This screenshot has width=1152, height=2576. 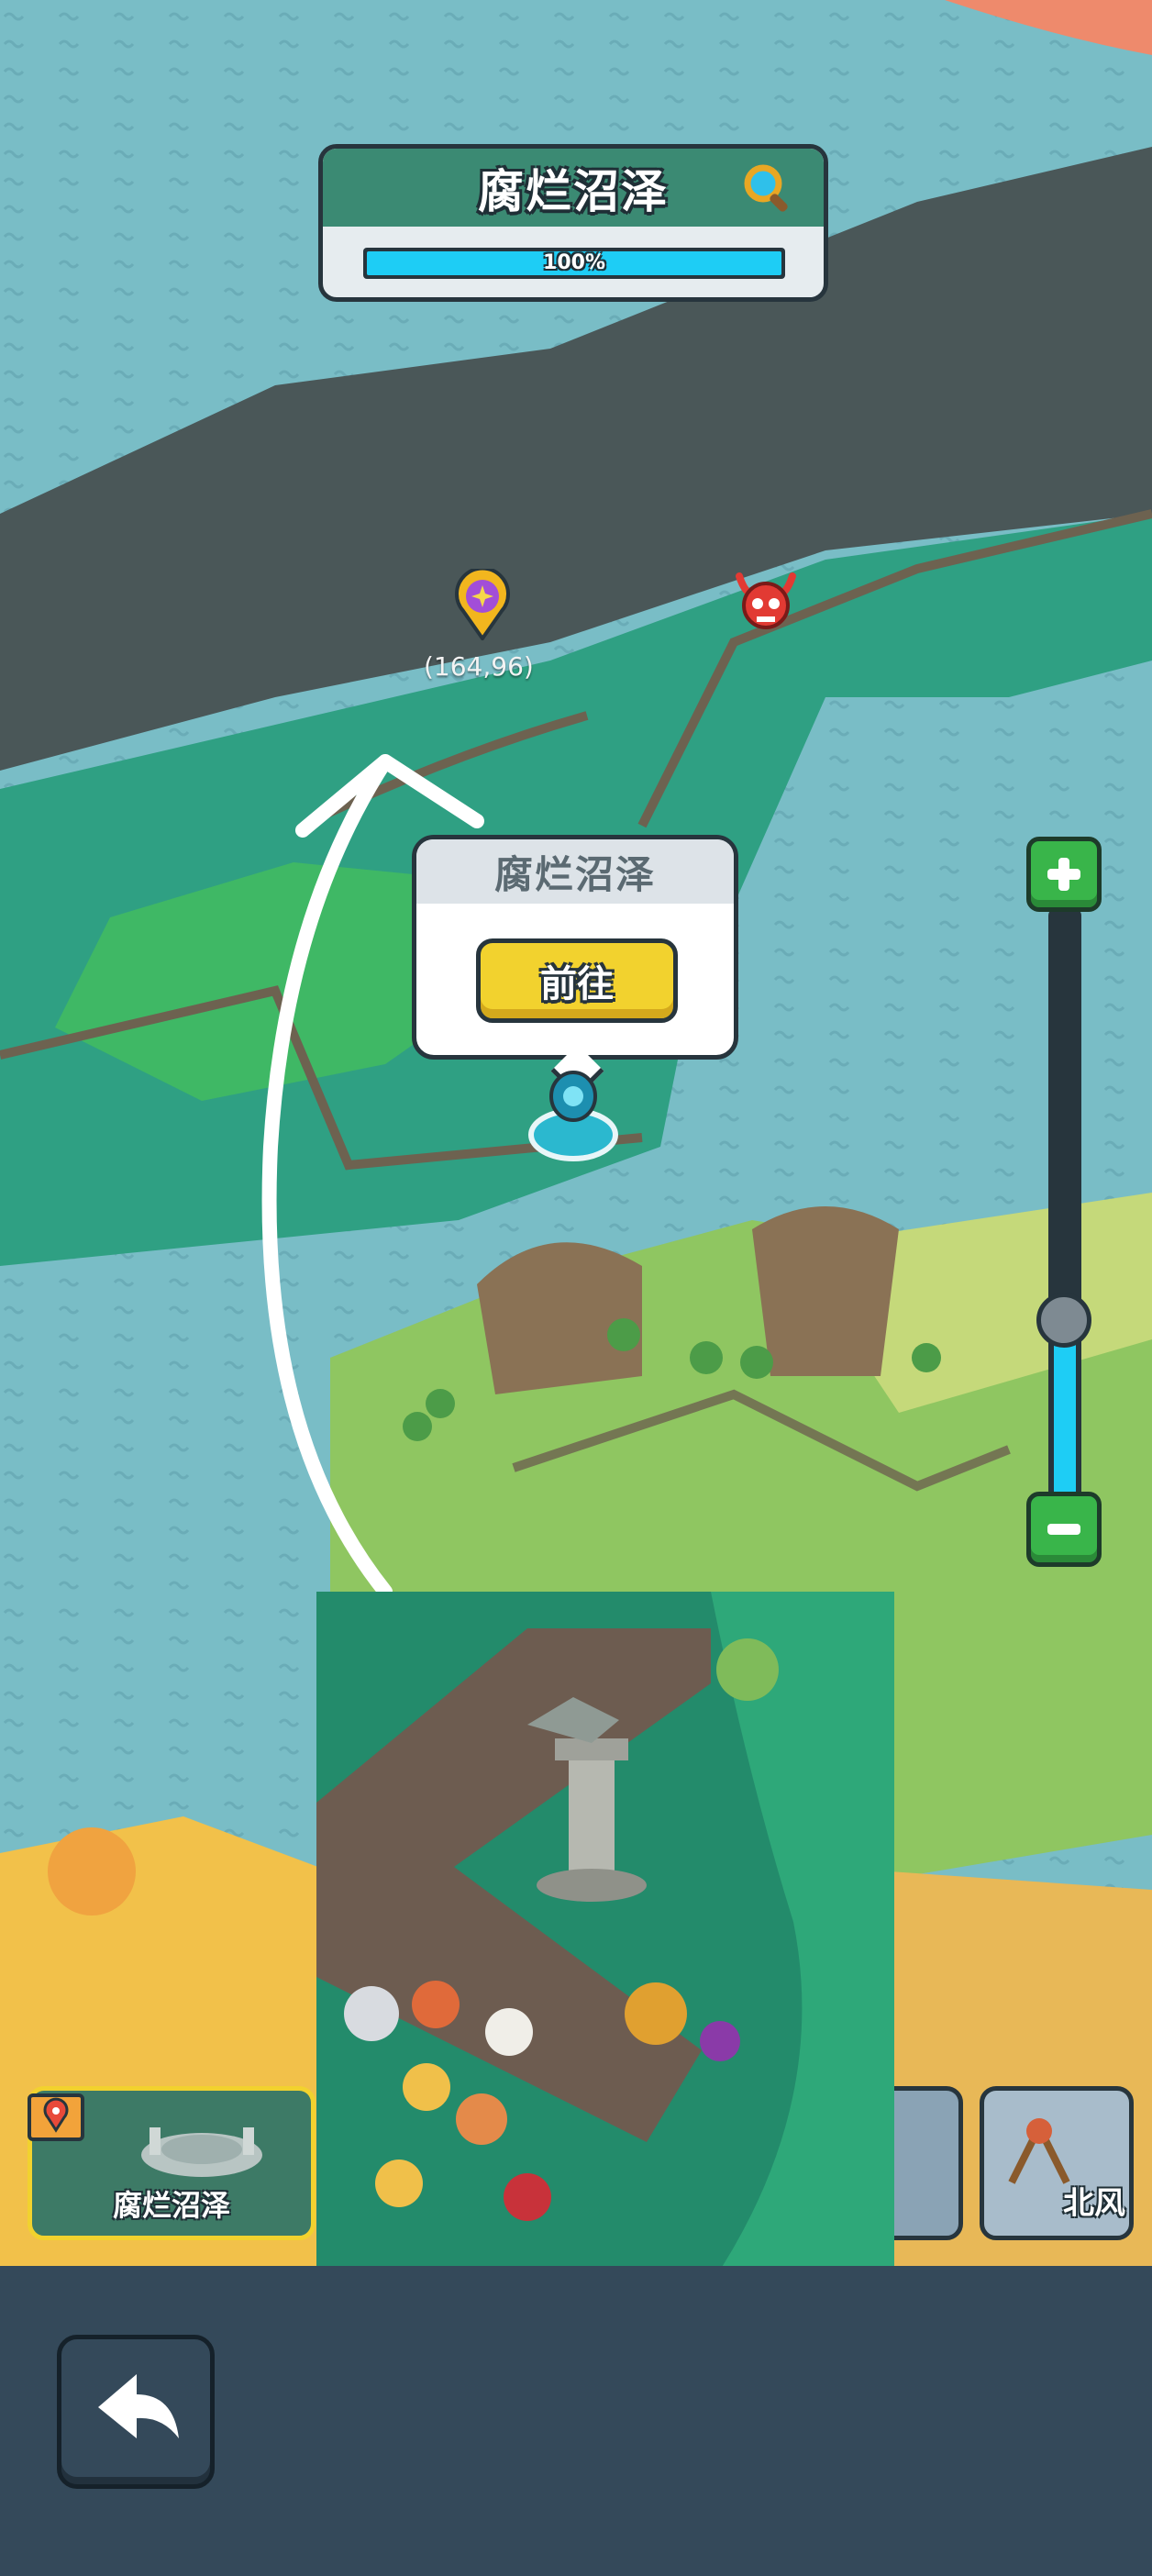 I want to click on popup-title: 腐烂沼泽, so click(x=574, y=874).